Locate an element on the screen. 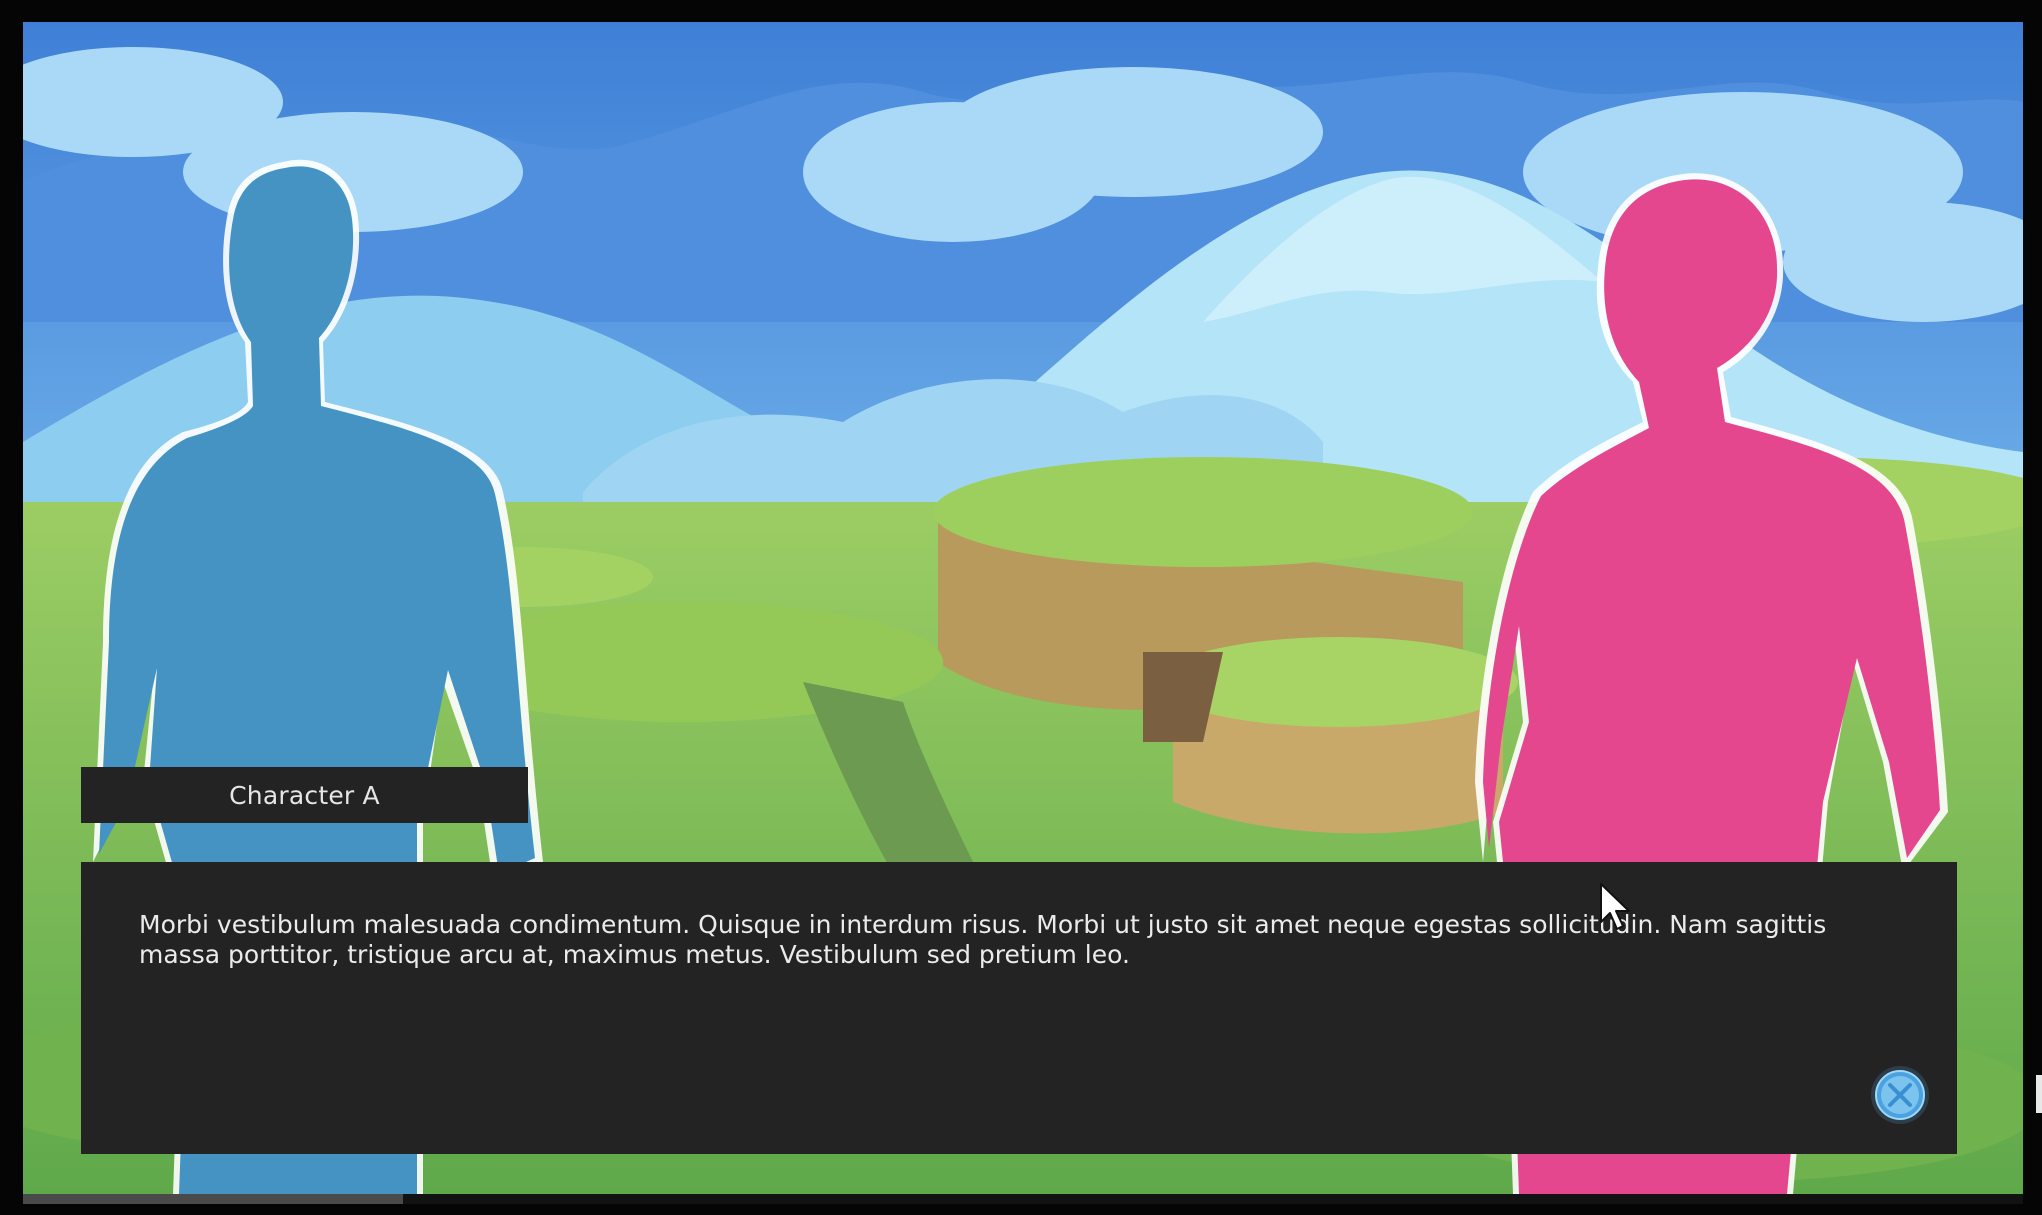  progress-fill is located at coordinates (213, 1199).